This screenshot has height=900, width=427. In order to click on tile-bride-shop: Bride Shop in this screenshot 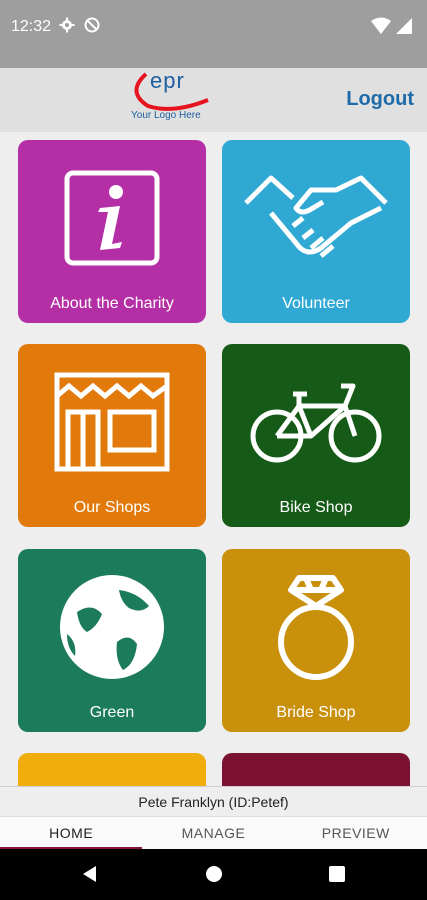, I will do `click(316, 640)`.